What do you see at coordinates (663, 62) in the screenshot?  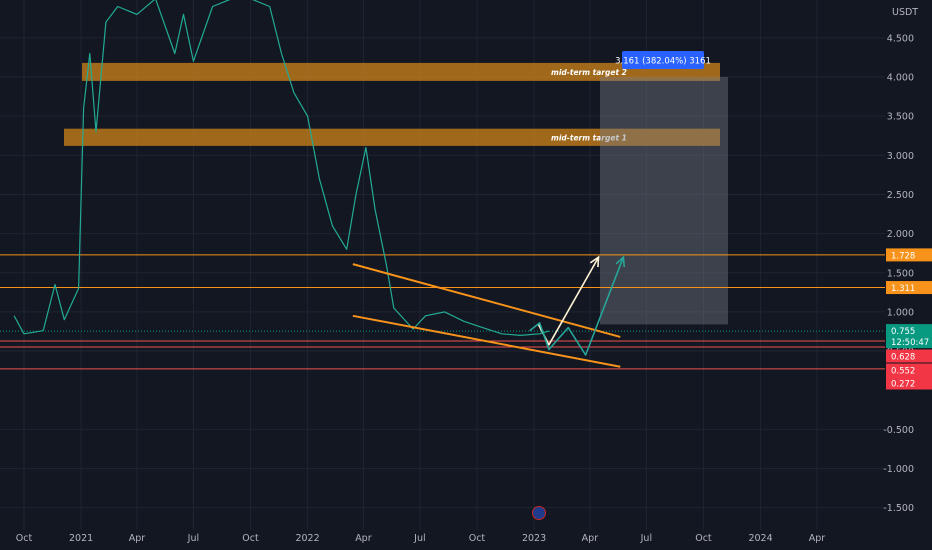 I see `projection-tag-label: 3.161 (382.04%) 3161` at bounding box center [663, 62].